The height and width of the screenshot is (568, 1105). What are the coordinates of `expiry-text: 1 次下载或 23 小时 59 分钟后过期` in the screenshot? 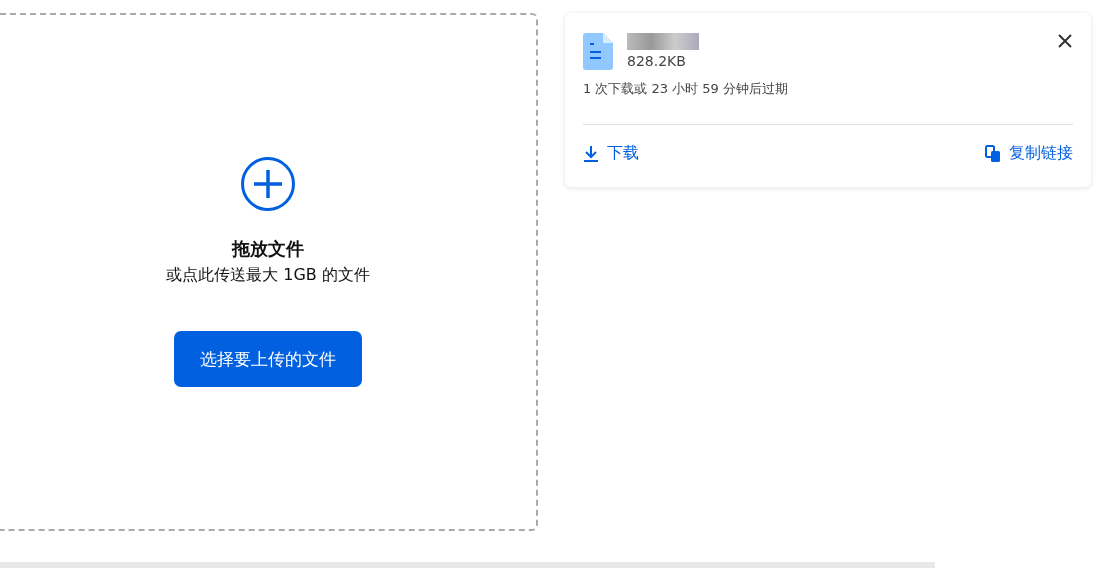 It's located at (686, 89).